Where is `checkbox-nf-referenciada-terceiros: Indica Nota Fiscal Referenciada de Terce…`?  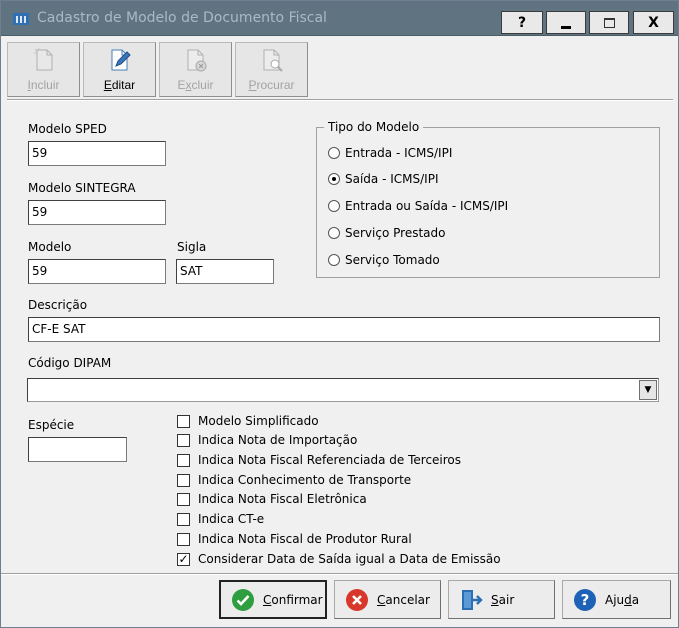 checkbox-nf-referenciada-terceiros: Indica Nota Fiscal Referenciada de Terce… is located at coordinates (319, 460).